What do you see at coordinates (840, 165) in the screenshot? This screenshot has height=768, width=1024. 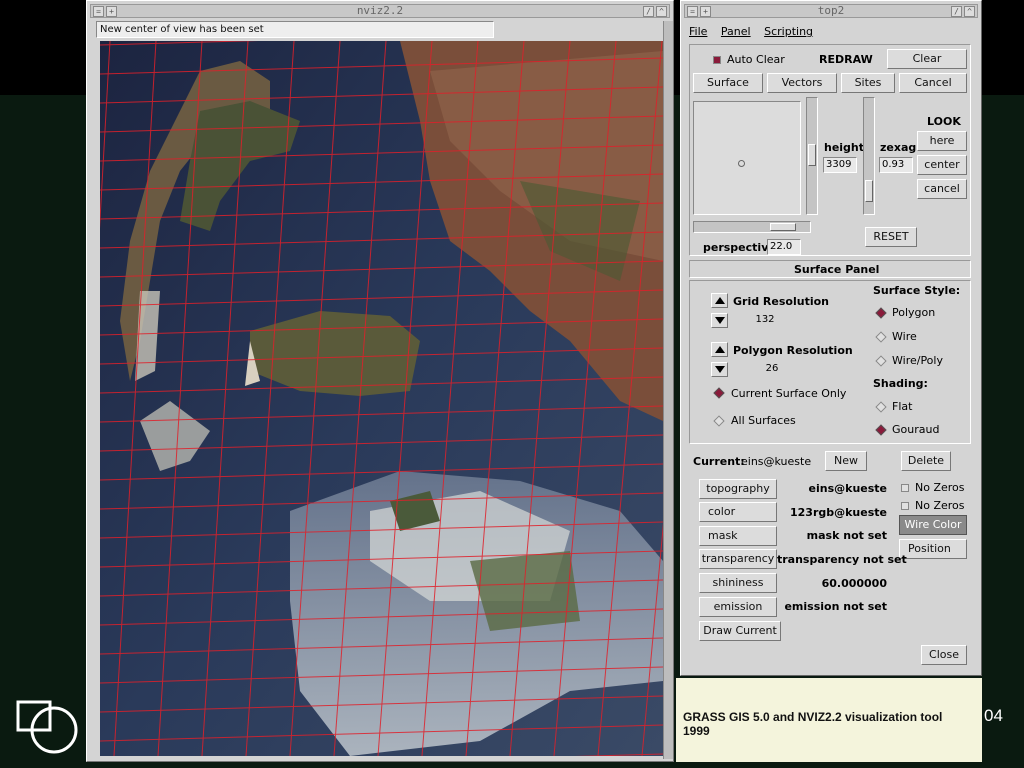 I see `height-entry: 3309` at bounding box center [840, 165].